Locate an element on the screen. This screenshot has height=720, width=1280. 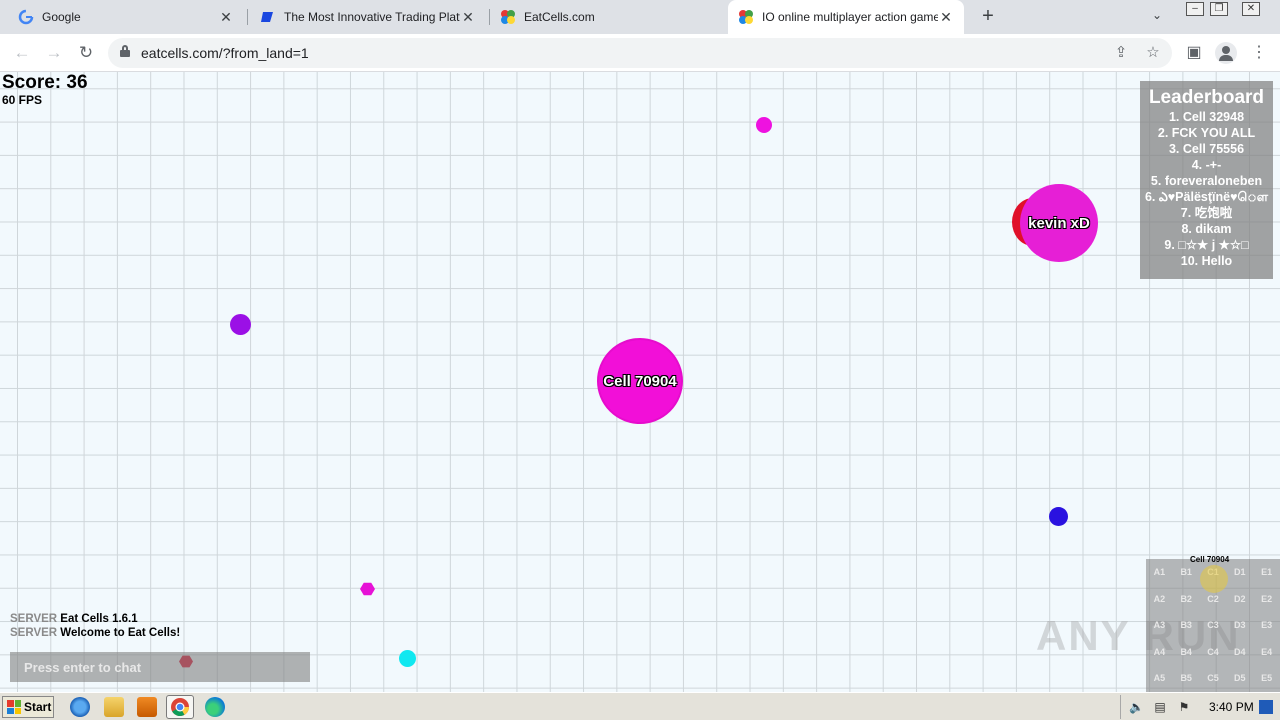
close-window-button: ✕ is located at coordinates (1251, 9).